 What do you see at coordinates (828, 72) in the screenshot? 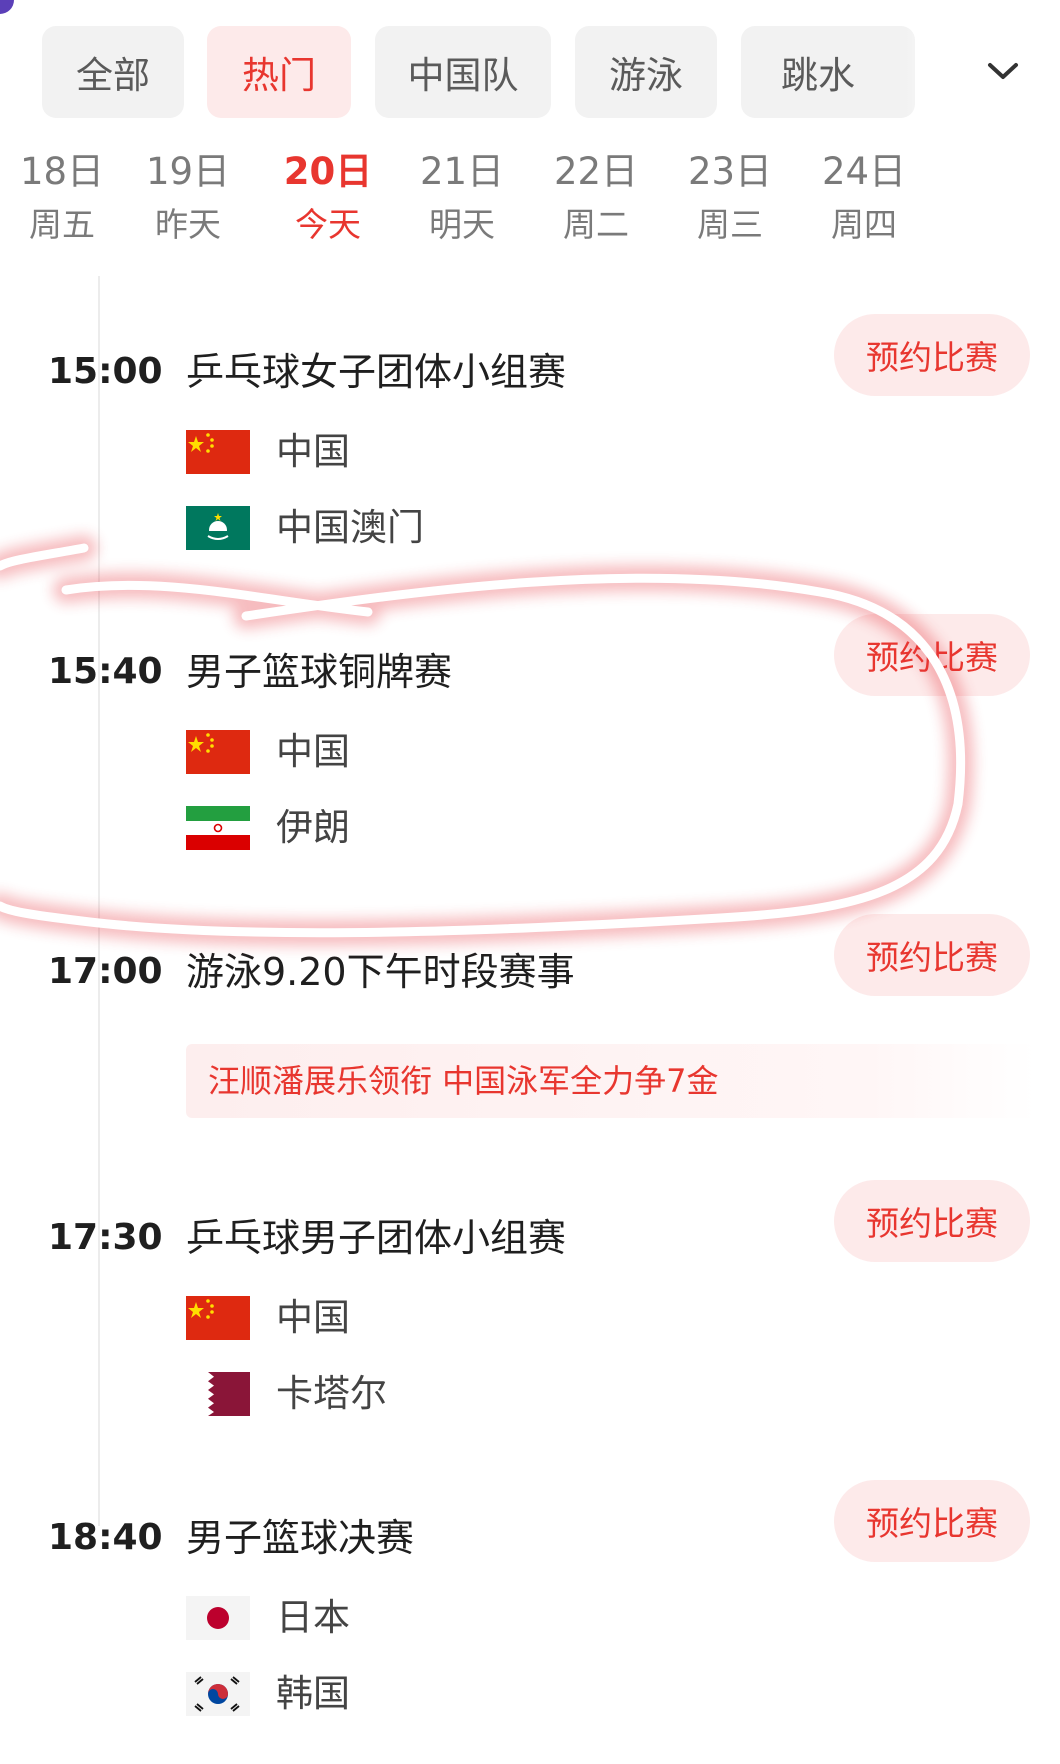
I see `tab-diving: 跳水` at bounding box center [828, 72].